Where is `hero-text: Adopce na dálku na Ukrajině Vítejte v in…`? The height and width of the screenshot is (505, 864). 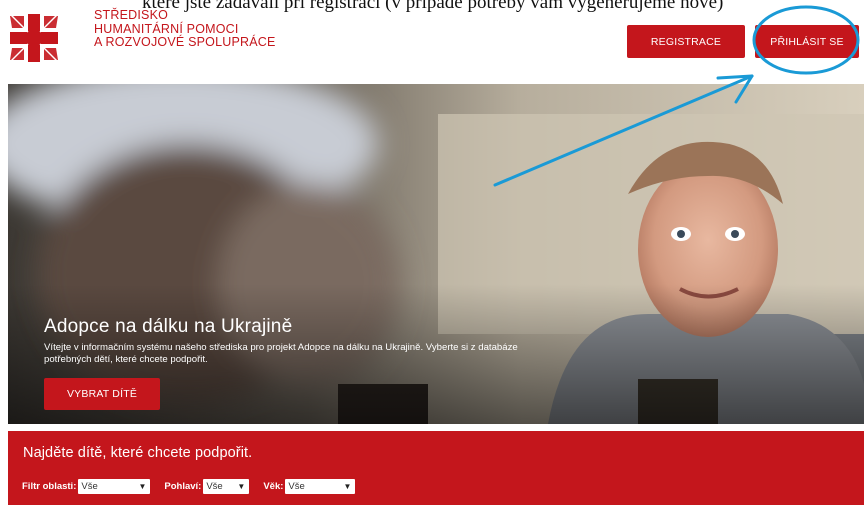
hero-text: Adopce na dálku na Ukrajině Vítejte v in… is located at coordinates (304, 341).